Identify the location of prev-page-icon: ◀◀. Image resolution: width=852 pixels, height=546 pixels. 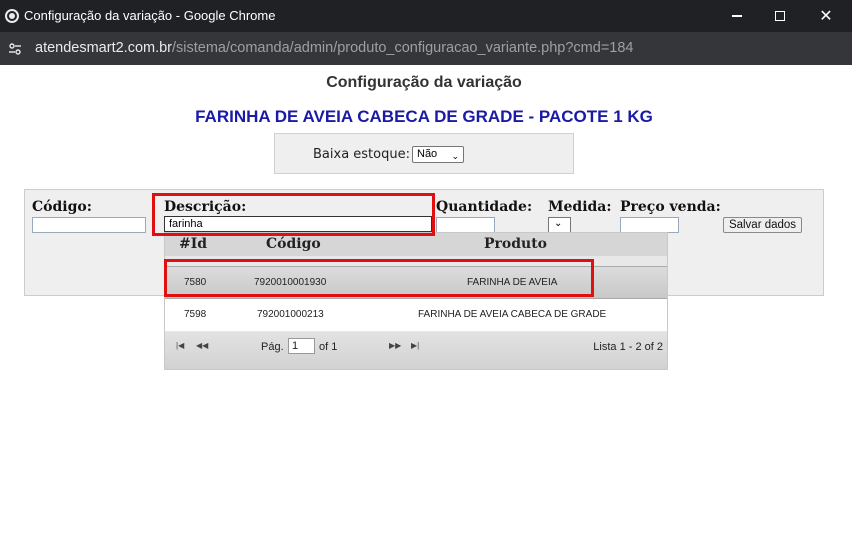
(202, 345).